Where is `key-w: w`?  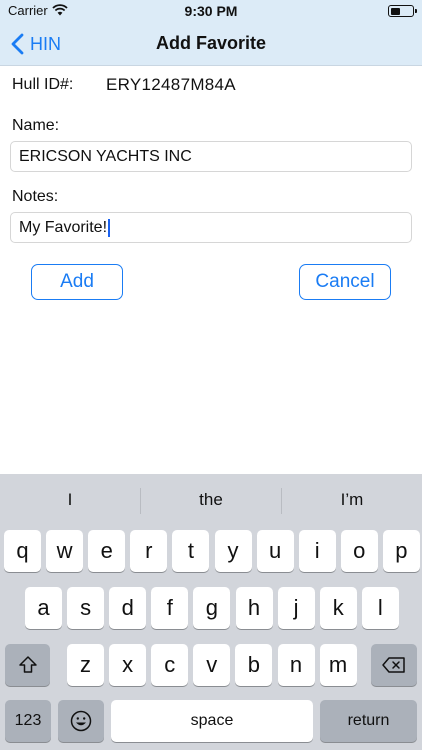 key-w: w is located at coordinates (65, 551).